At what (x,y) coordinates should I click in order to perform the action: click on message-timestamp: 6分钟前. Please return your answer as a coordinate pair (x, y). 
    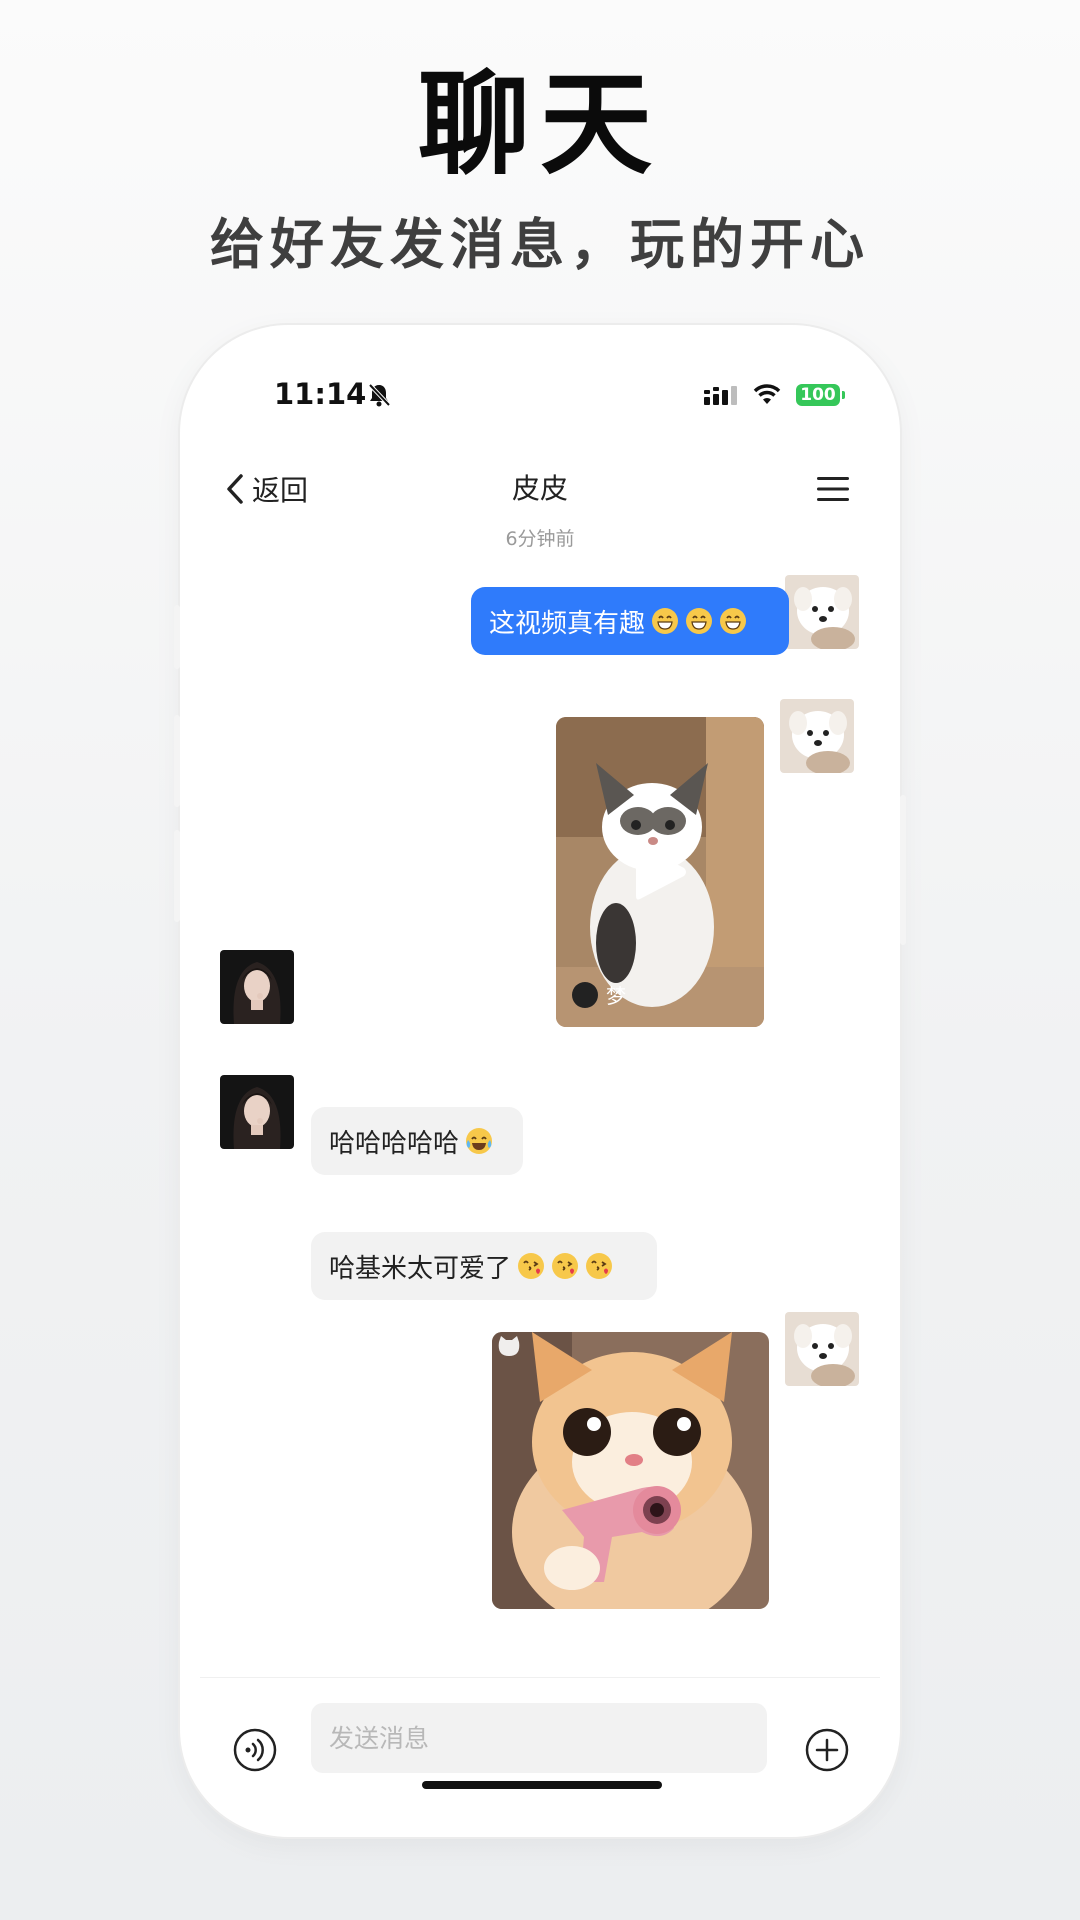
    Looking at the image, I should click on (540, 539).